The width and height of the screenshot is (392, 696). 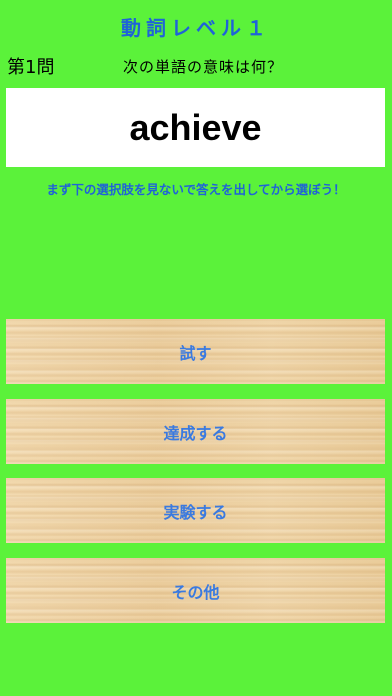 I want to click on word-card: achieve, so click(x=195, y=127).